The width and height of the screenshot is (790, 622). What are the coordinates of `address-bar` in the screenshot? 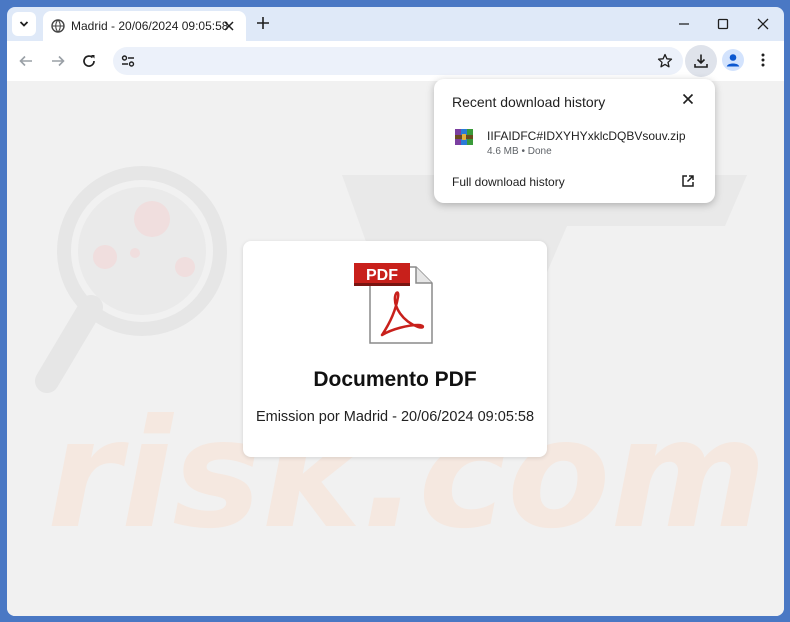 It's located at (398, 61).